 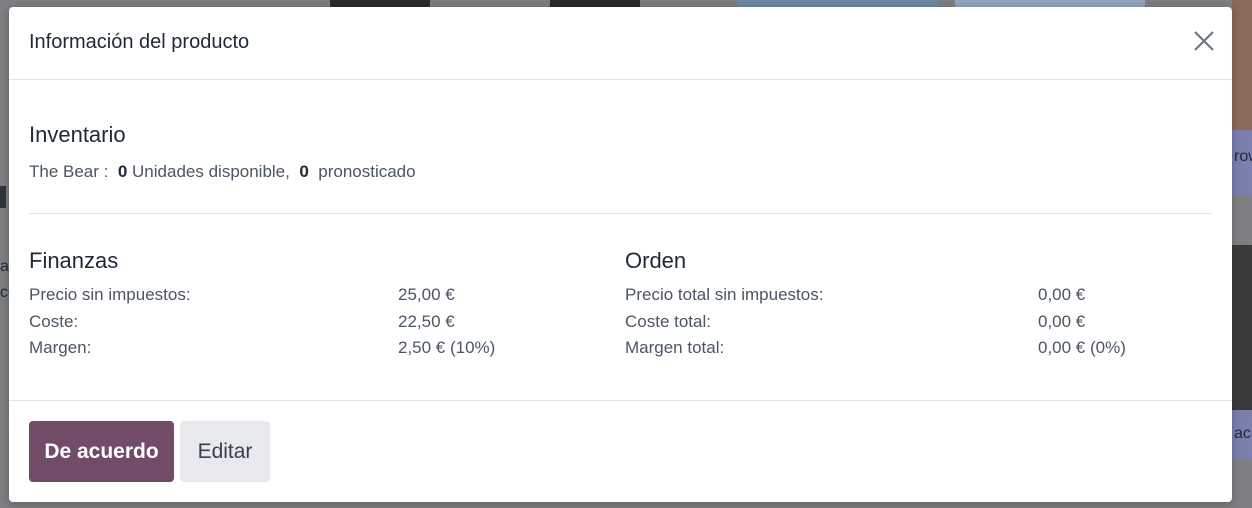 What do you see at coordinates (656, 260) in the screenshot?
I see `order-heading: Orden` at bounding box center [656, 260].